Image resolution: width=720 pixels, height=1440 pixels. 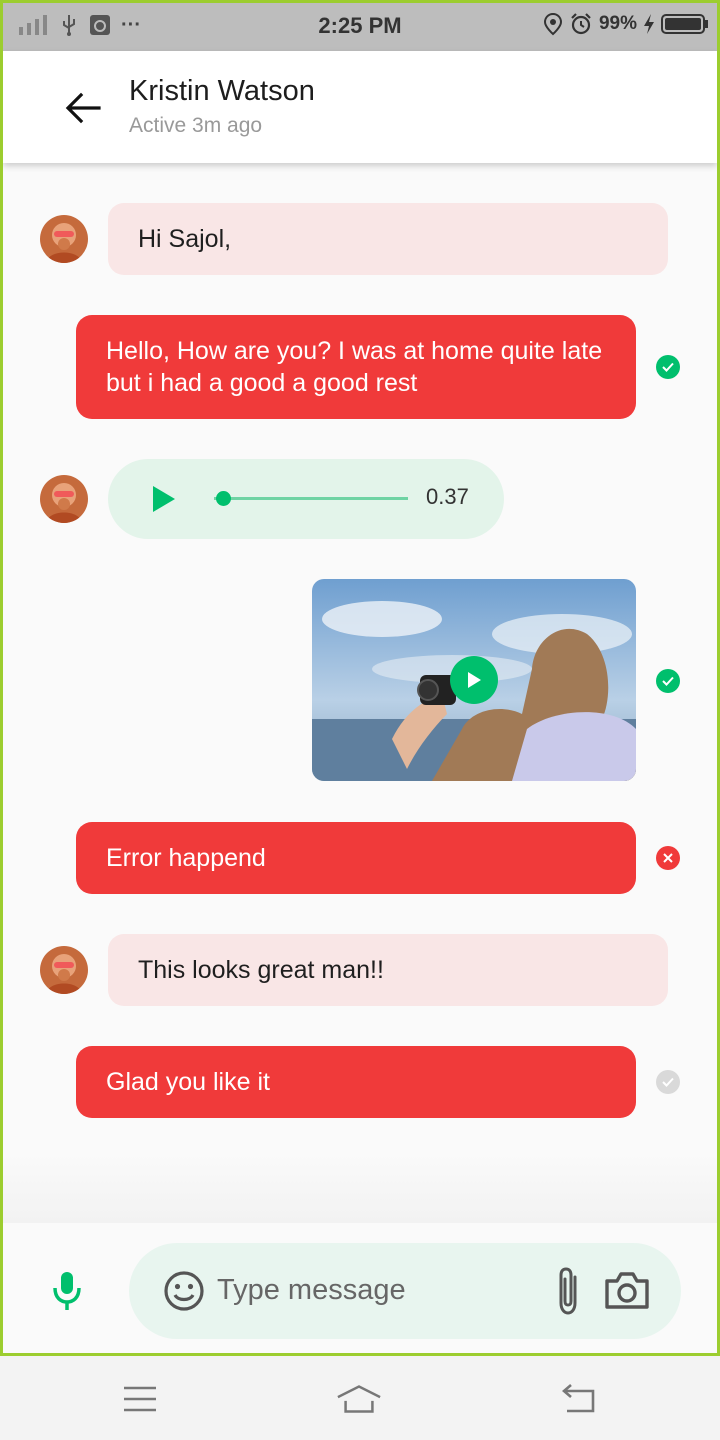 What do you see at coordinates (188, 1082) in the screenshot?
I see `message-text: Glad you like it` at bounding box center [188, 1082].